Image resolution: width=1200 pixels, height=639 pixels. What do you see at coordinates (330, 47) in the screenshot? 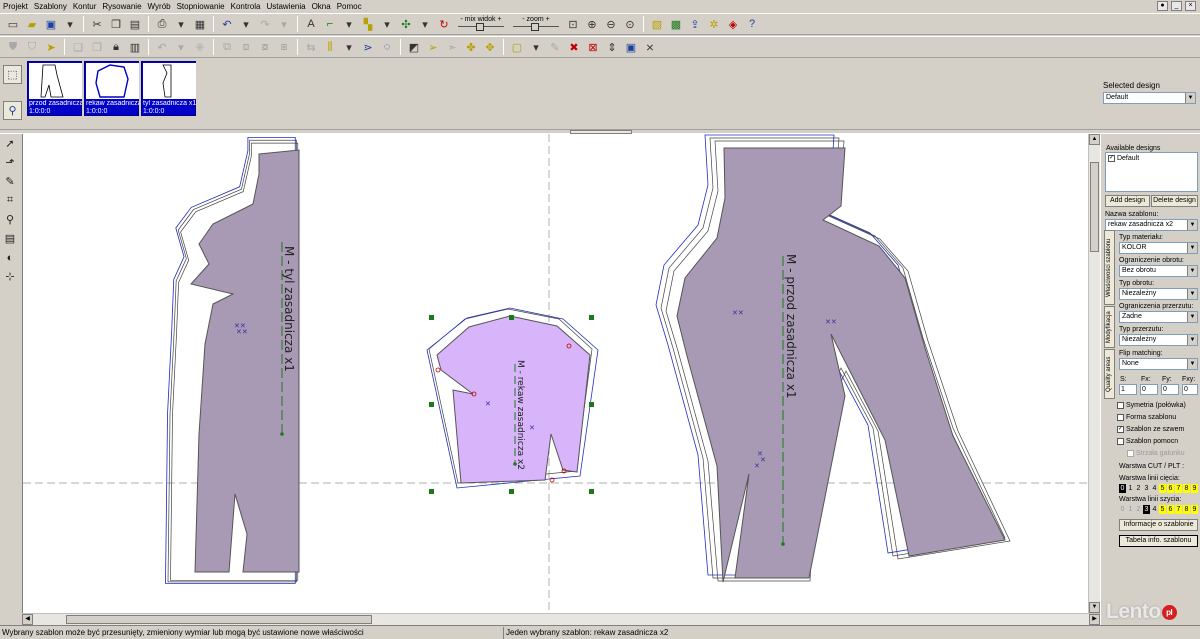
I see `notch-icon: ⫼` at bounding box center [330, 47].